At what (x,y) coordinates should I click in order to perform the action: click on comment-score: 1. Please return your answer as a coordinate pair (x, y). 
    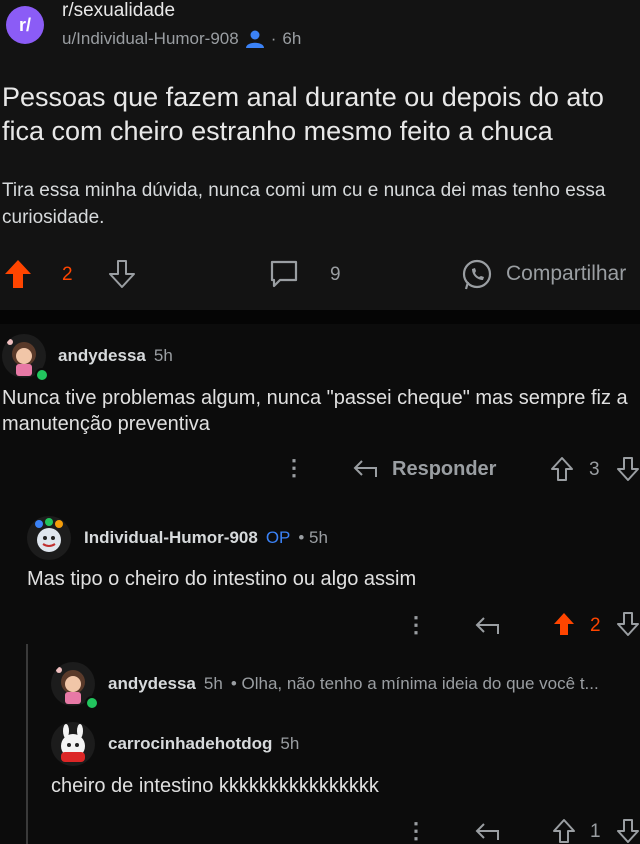
    Looking at the image, I should click on (595, 831).